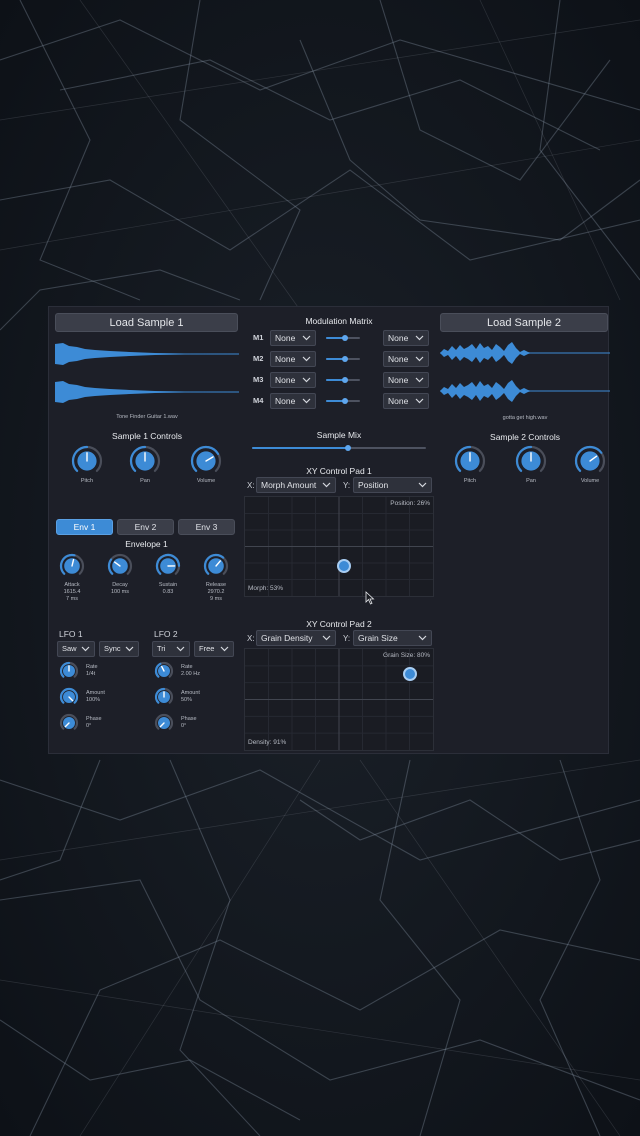  What do you see at coordinates (206, 527) in the screenshot?
I see `tab-env-3: Env 3` at bounding box center [206, 527].